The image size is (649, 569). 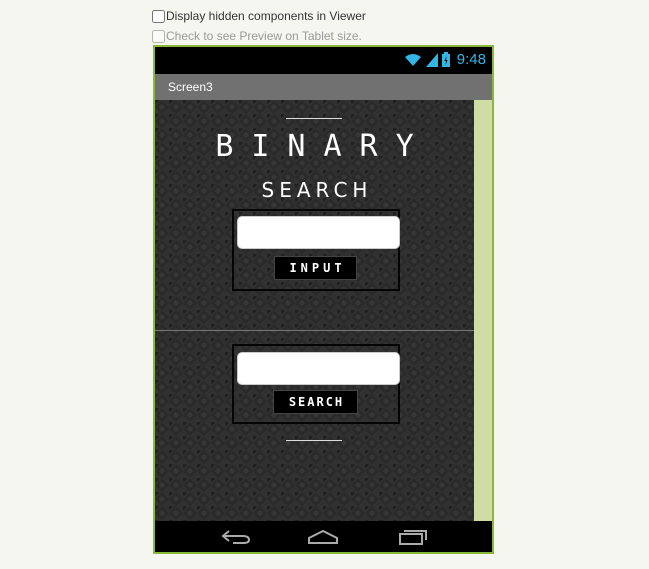 I want to click on back-icon, so click(x=236, y=537).